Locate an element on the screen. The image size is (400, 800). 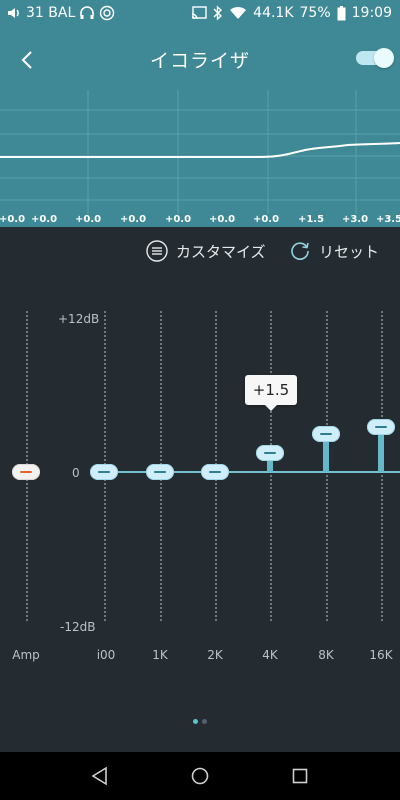
battery-icon is located at coordinates (341, 12).